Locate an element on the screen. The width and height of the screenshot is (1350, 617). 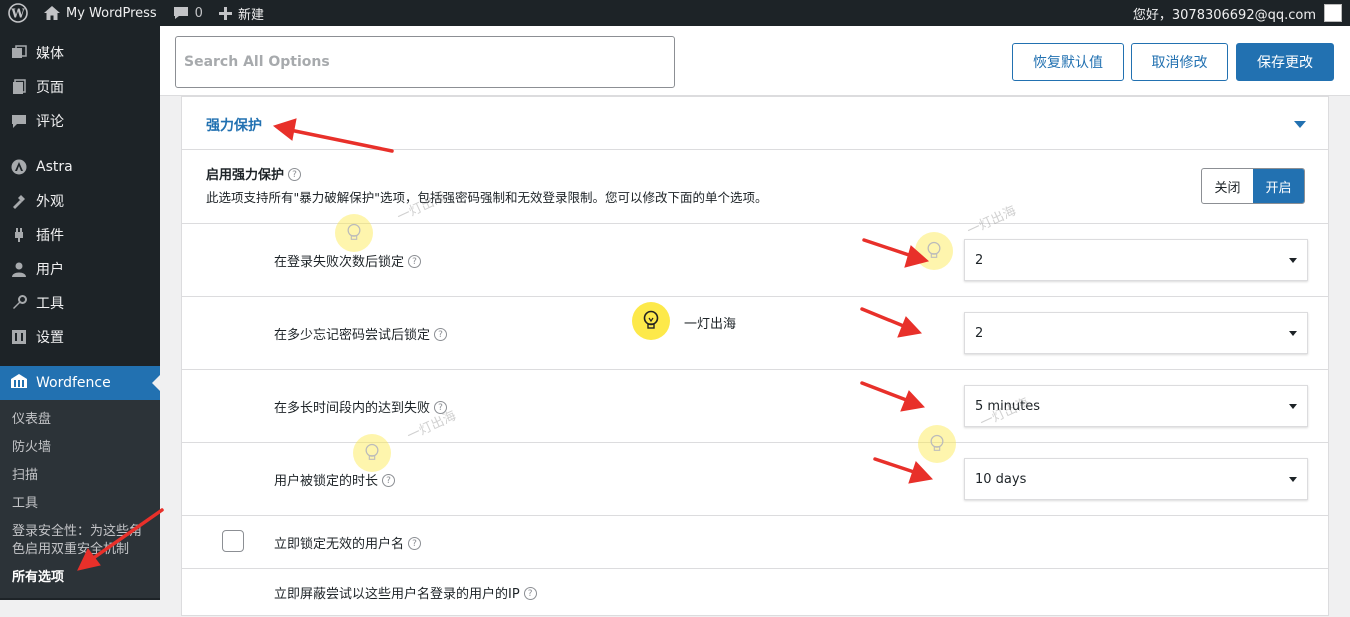
sidebar-item-users: 用户 is located at coordinates (80, 269).